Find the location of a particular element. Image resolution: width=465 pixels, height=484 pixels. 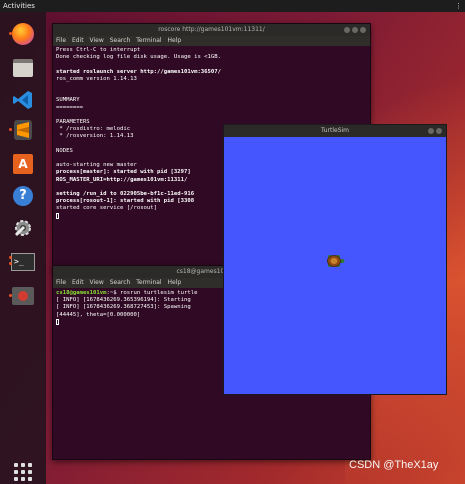

watermark: CSDN @TheX1ay is located at coordinates (394, 465).